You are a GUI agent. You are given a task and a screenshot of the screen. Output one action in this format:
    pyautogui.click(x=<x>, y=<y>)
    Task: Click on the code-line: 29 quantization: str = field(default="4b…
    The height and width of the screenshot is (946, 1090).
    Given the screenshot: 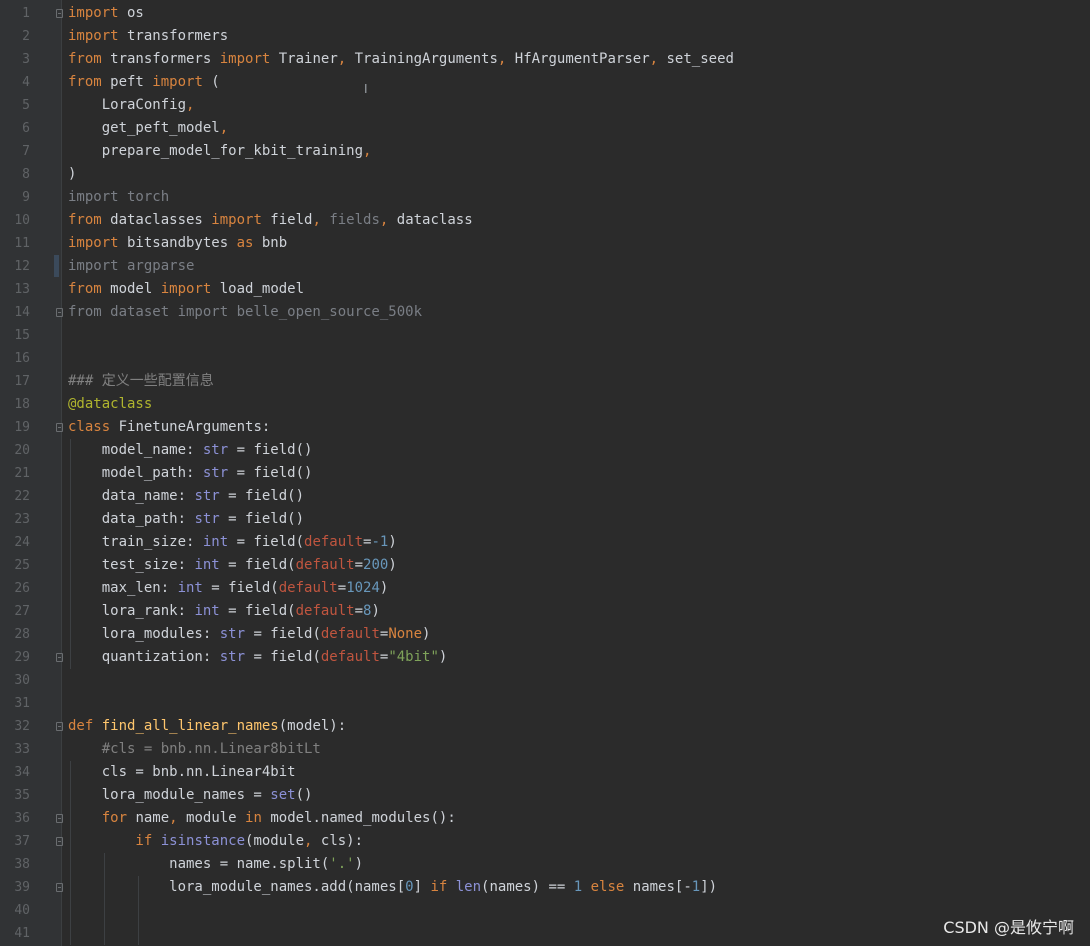 What is the action you would take?
    pyautogui.click(x=545, y=657)
    